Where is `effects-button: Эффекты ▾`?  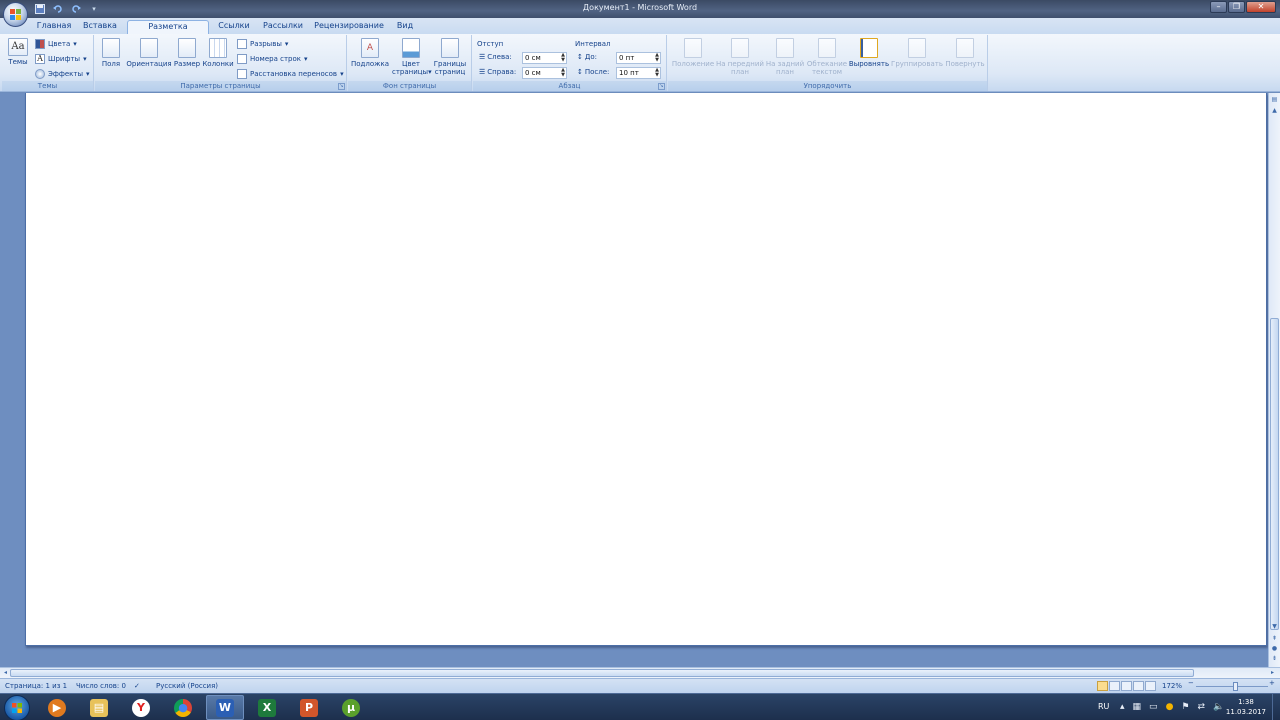
effects-button: Эффекты ▾ is located at coordinates (62, 74).